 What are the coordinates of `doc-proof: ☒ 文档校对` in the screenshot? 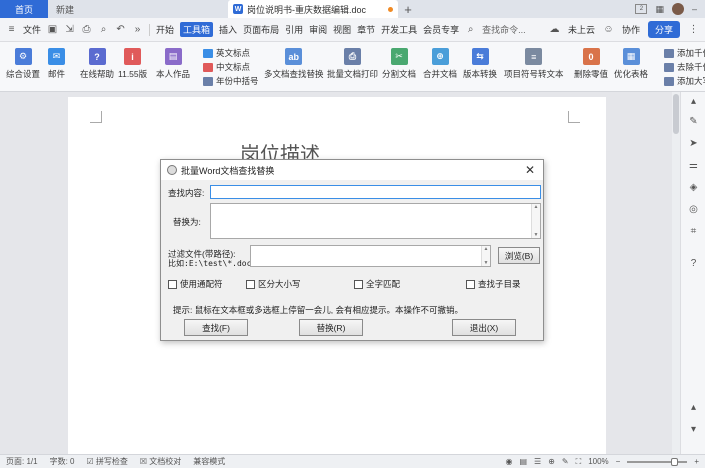 It's located at (160, 461).